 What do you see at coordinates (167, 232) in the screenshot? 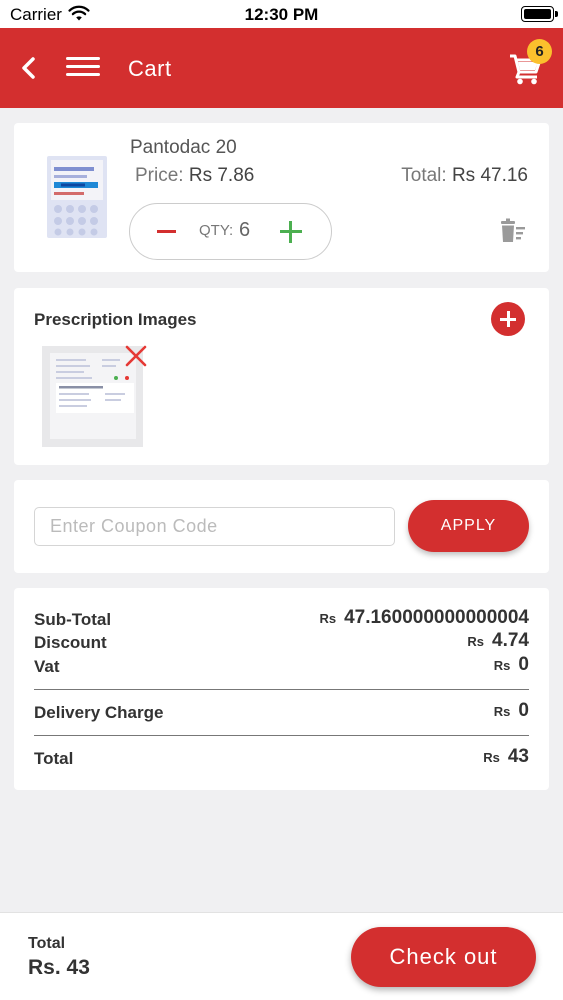
I see `minus-icon` at bounding box center [167, 232].